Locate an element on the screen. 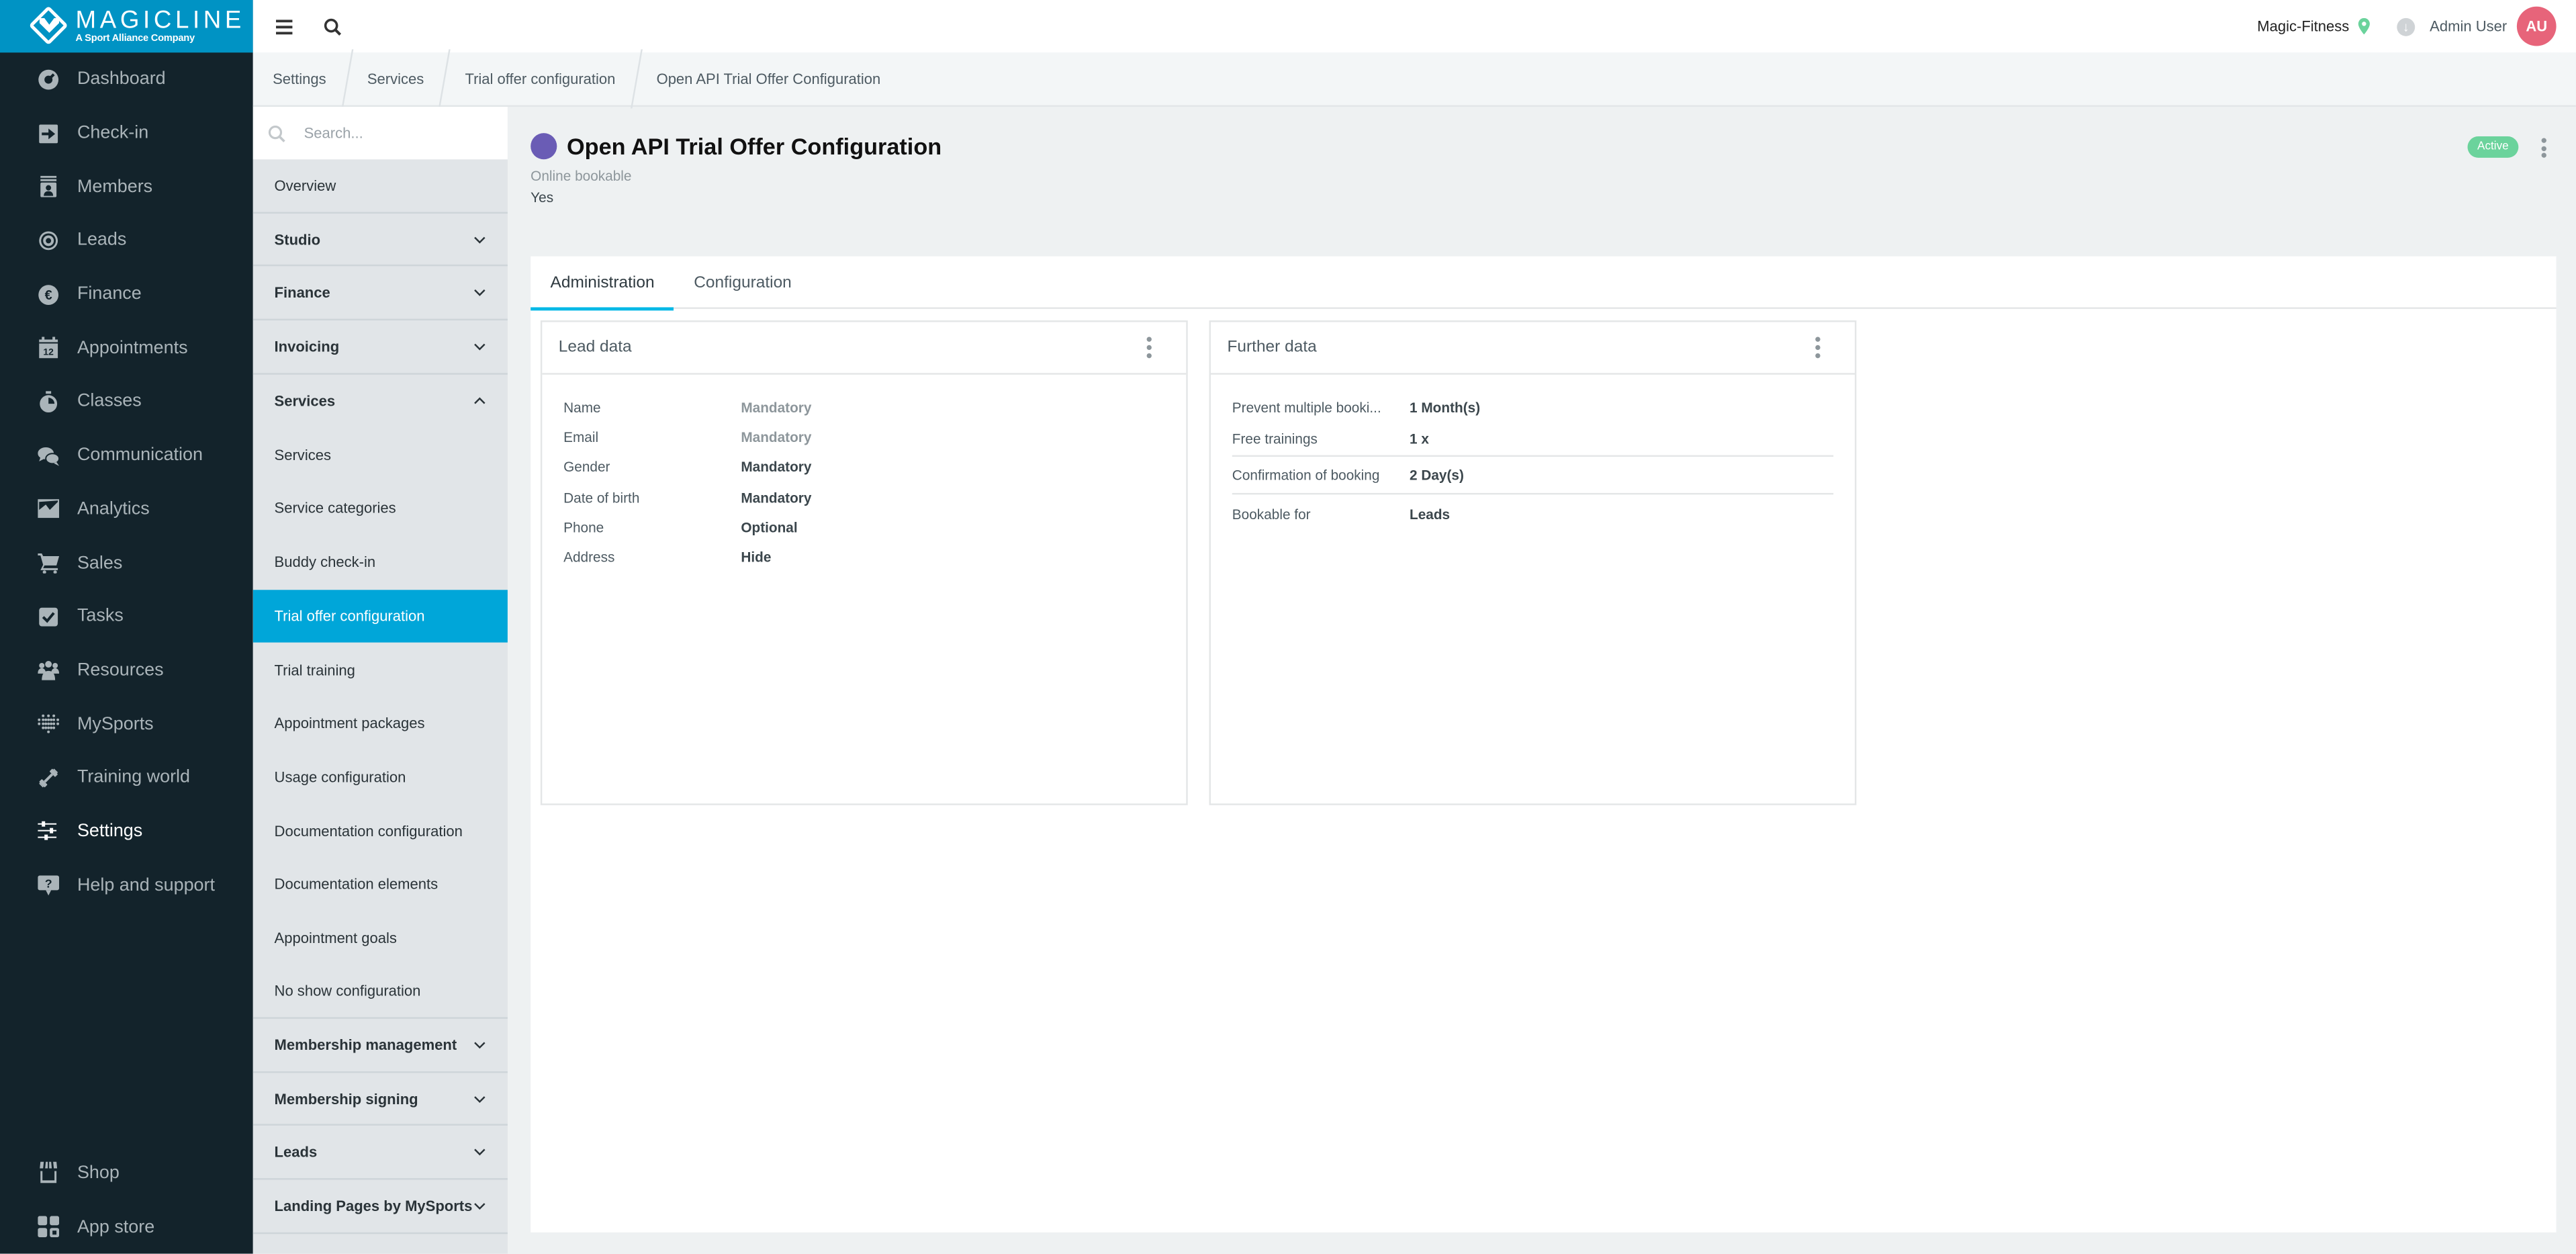 This screenshot has height=1254, width=2576. nav-item-check-in: Check-in is located at coordinates (126, 133).